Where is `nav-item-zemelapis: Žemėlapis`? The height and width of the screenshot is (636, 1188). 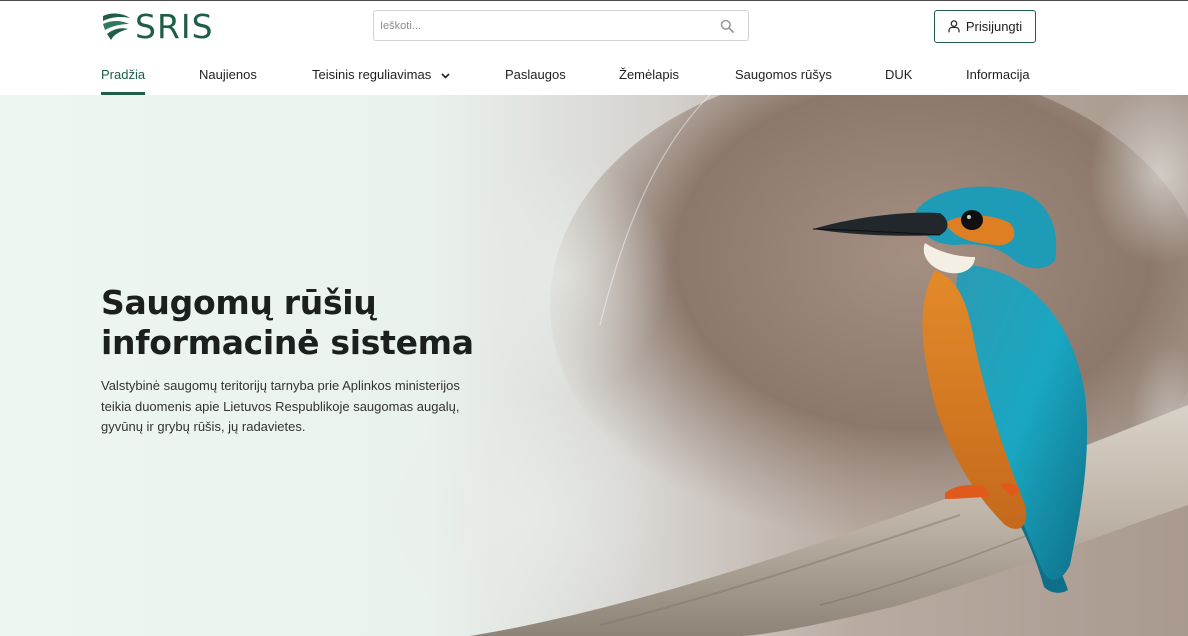 nav-item-zemelapis: Žemėlapis is located at coordinates (649, 81).